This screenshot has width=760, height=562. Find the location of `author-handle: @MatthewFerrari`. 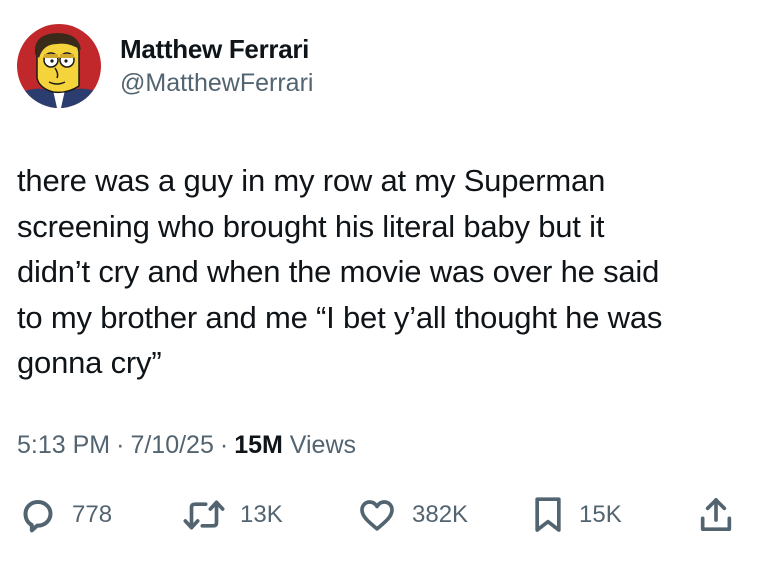

author-handle: @MatthewFerrari is located at coordinates (216, 83).